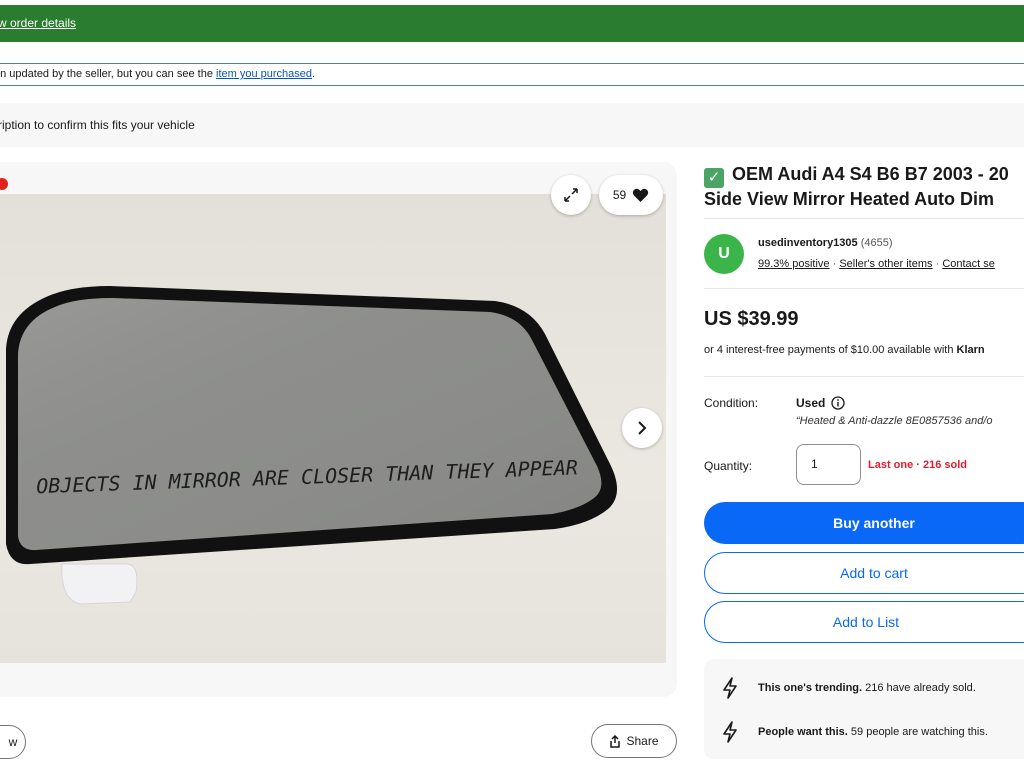 The image size is (1024, 768). Describe the element at coordinates (714, 178) in the screenshot. I see `check-icon: ✓` at that location.